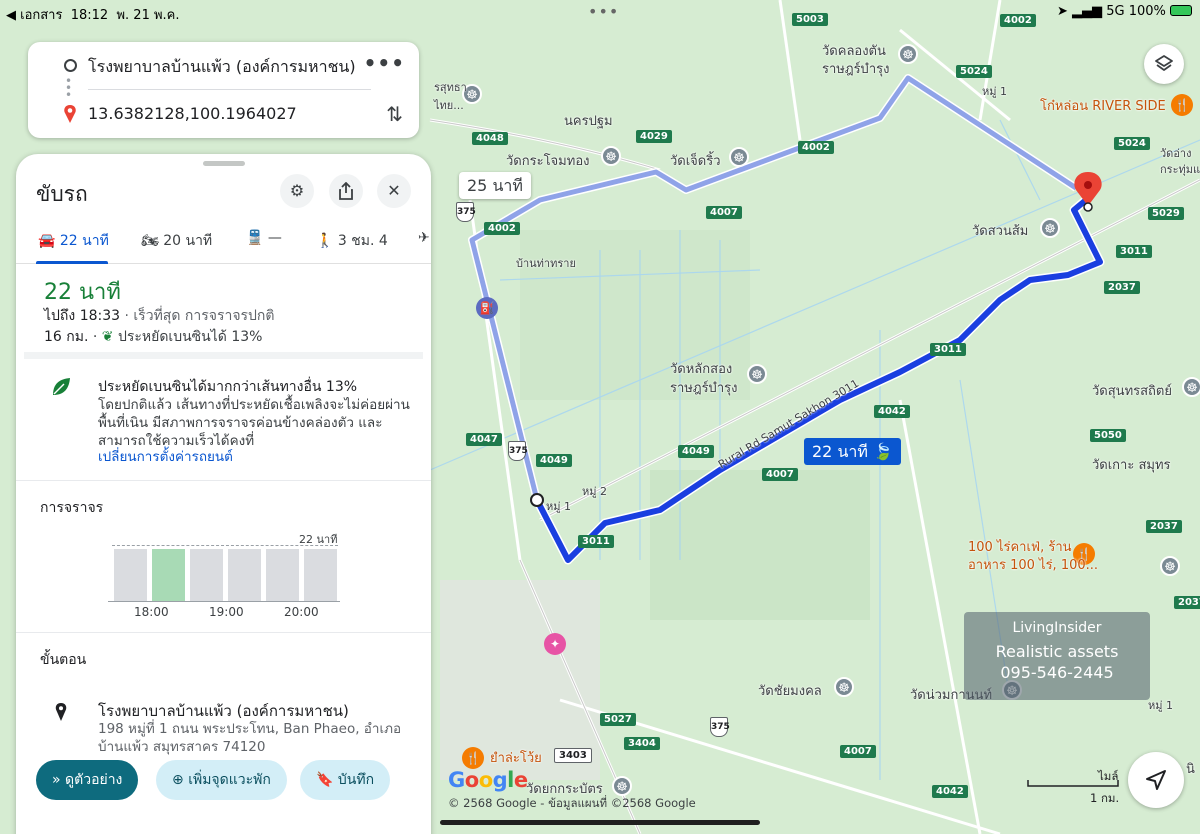 This screenshot has height=834, width=1200. I want to click on eco-title: ประหยัดเบนซินได้มากกว่าเส้นทางอื่น 13%, so click(228, 387).